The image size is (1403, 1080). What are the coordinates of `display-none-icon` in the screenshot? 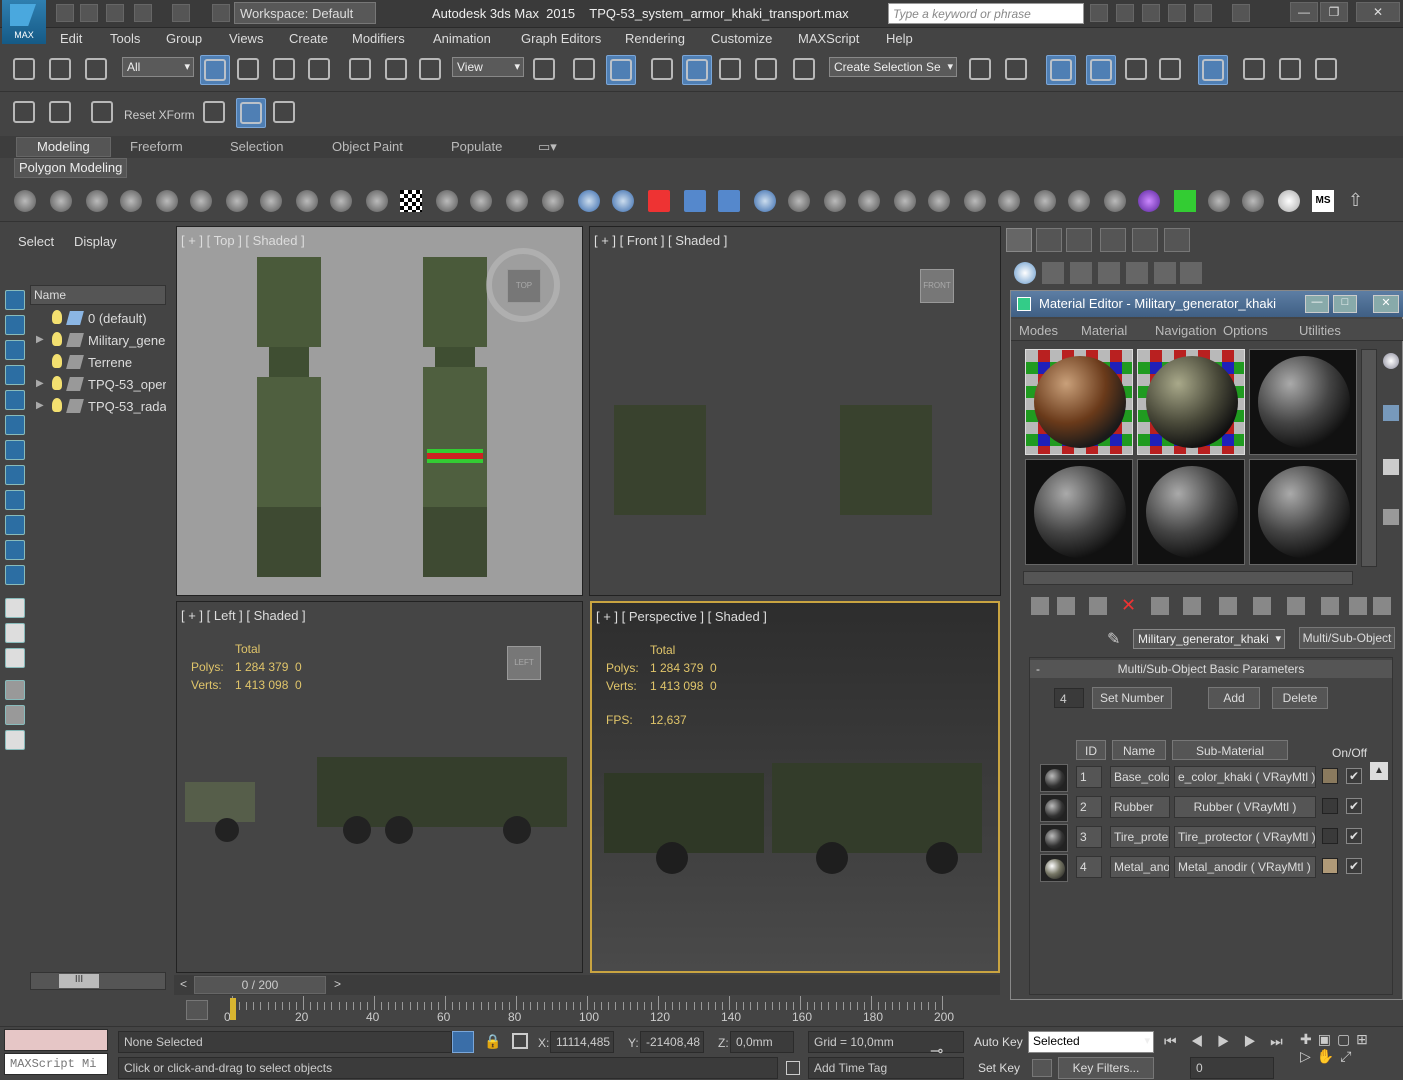 It's located at (15, 633).